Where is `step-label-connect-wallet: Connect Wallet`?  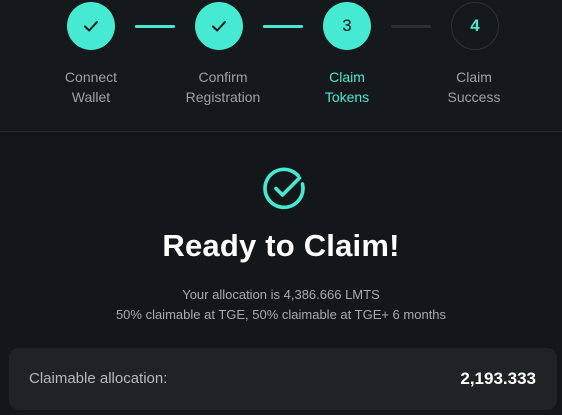
step-label-connect-wallet: Connect Wallet is located at coordinates (91, 87).